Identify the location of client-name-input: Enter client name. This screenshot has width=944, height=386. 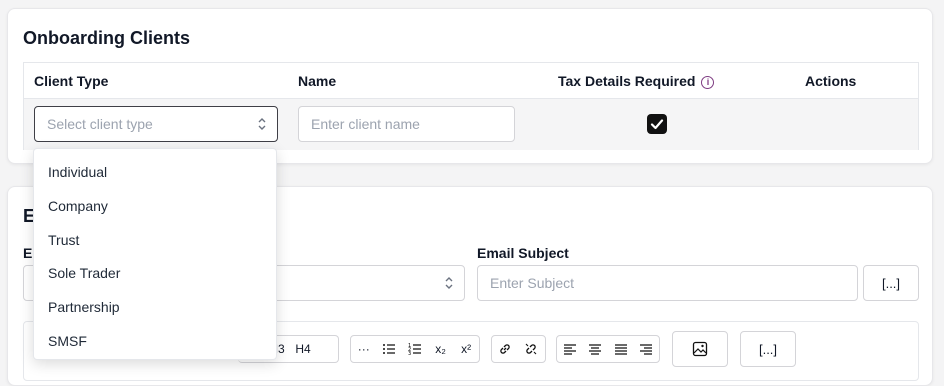
(406, 124).